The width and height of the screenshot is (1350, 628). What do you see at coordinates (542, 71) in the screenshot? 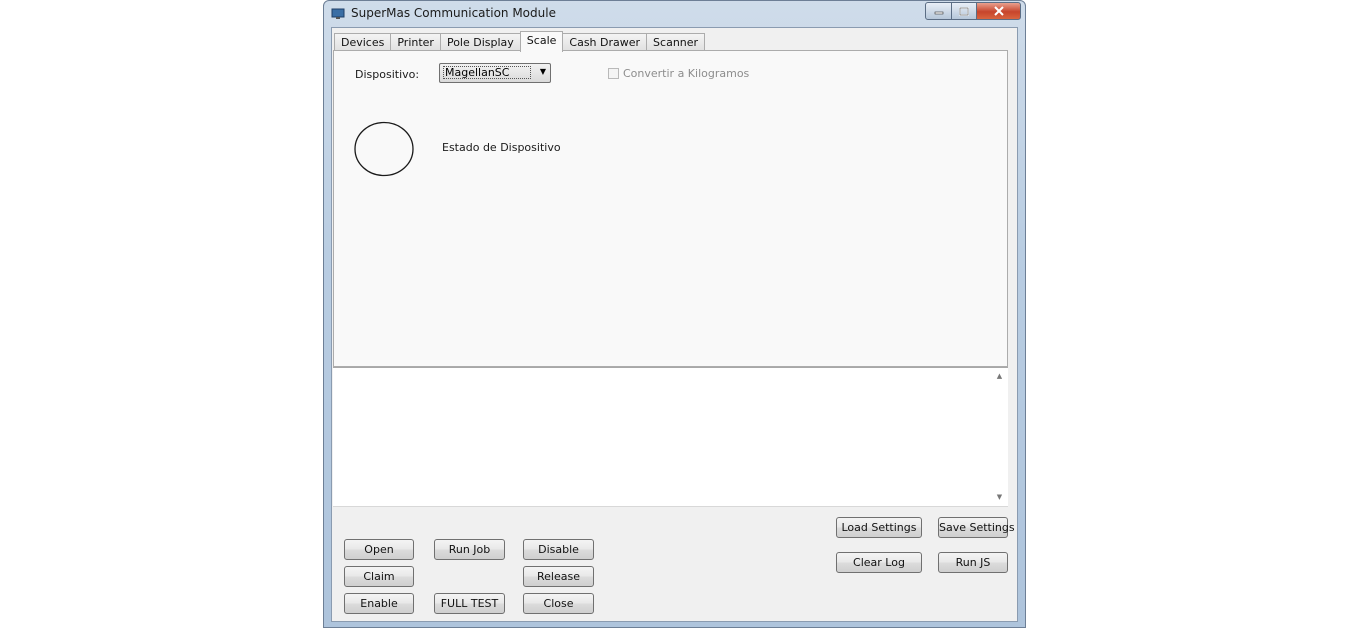
I see `chevron-down-icon: ▼` at bounding box center [542, 71].